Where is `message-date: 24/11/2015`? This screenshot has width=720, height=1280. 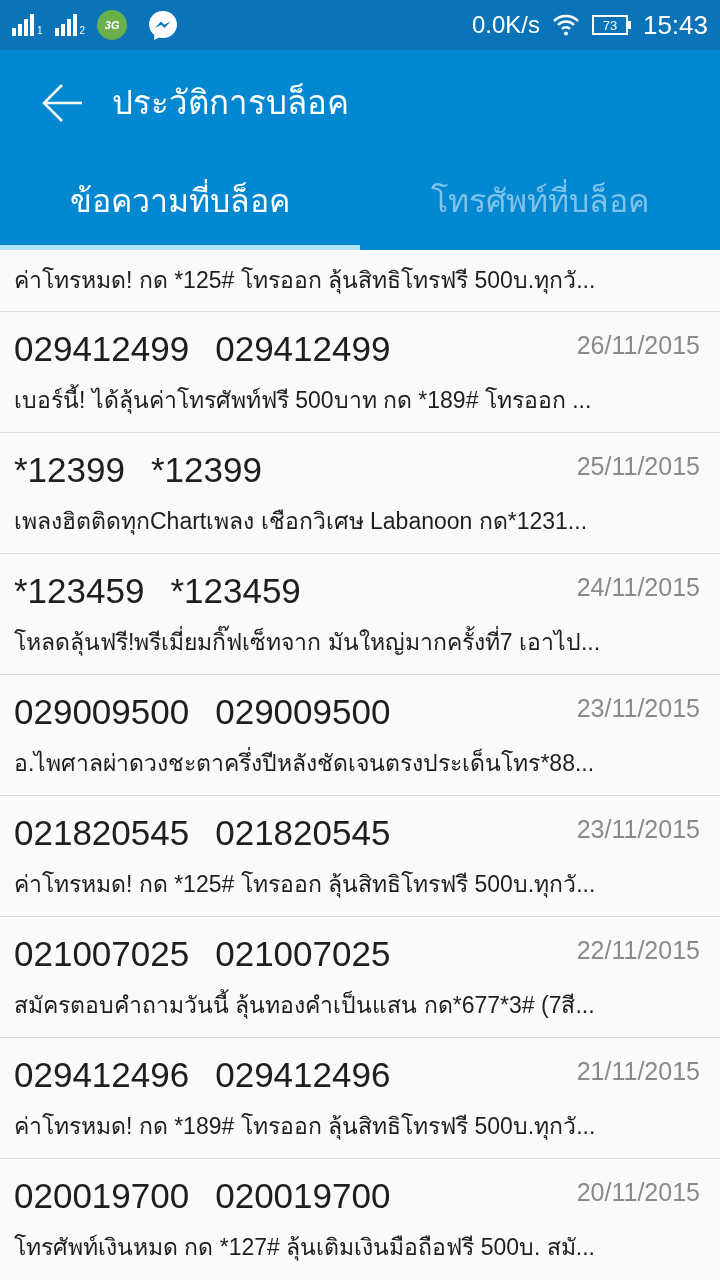
message-date: 24/11/2015 is located at coordinates (638, 587).